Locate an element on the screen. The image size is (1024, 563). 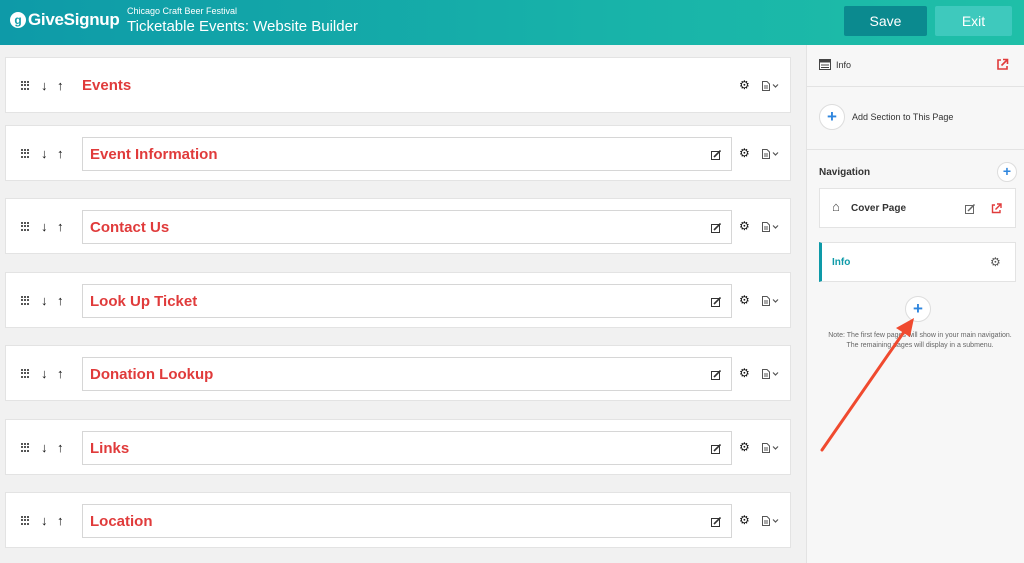
section-row: ↓ ↑ Look Up Ticket ⚙ is located at coordinates (398, 300).